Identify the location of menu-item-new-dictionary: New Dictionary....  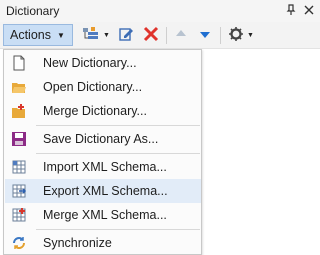
(103, 63).